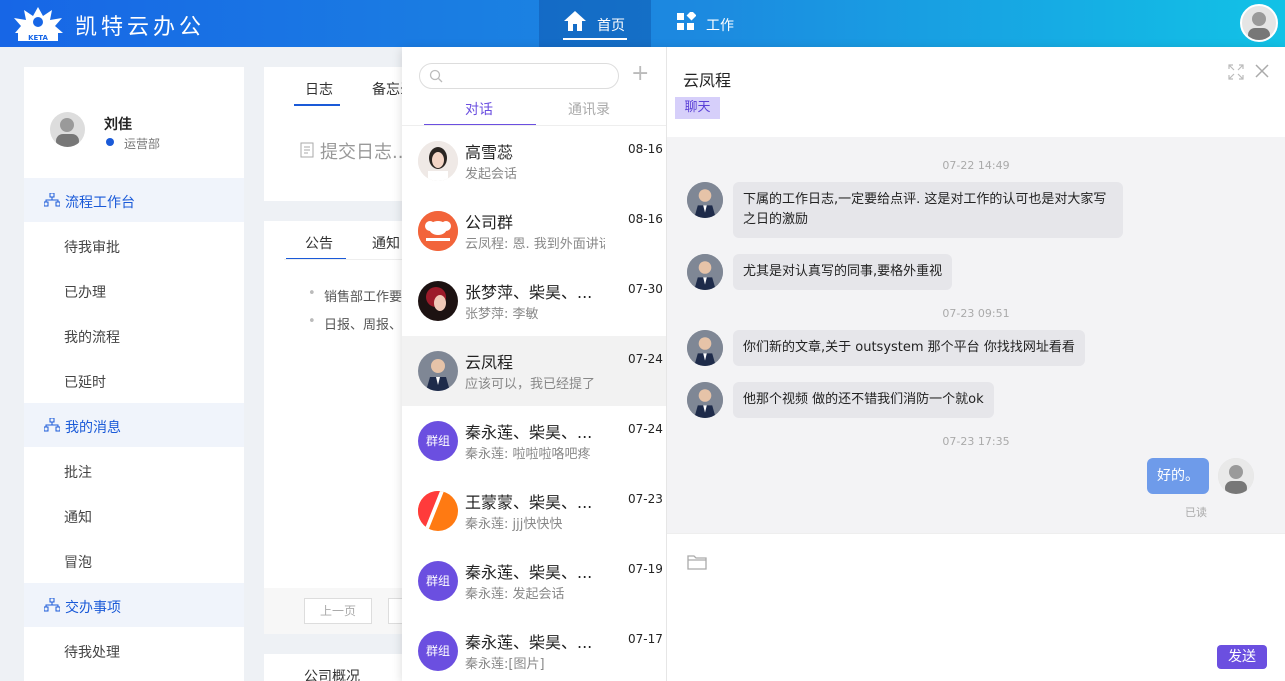  Describe the element at coordinates (134, 605) in the screenshot. I see `sidebar-section-tasks: 交办事项` at that location.